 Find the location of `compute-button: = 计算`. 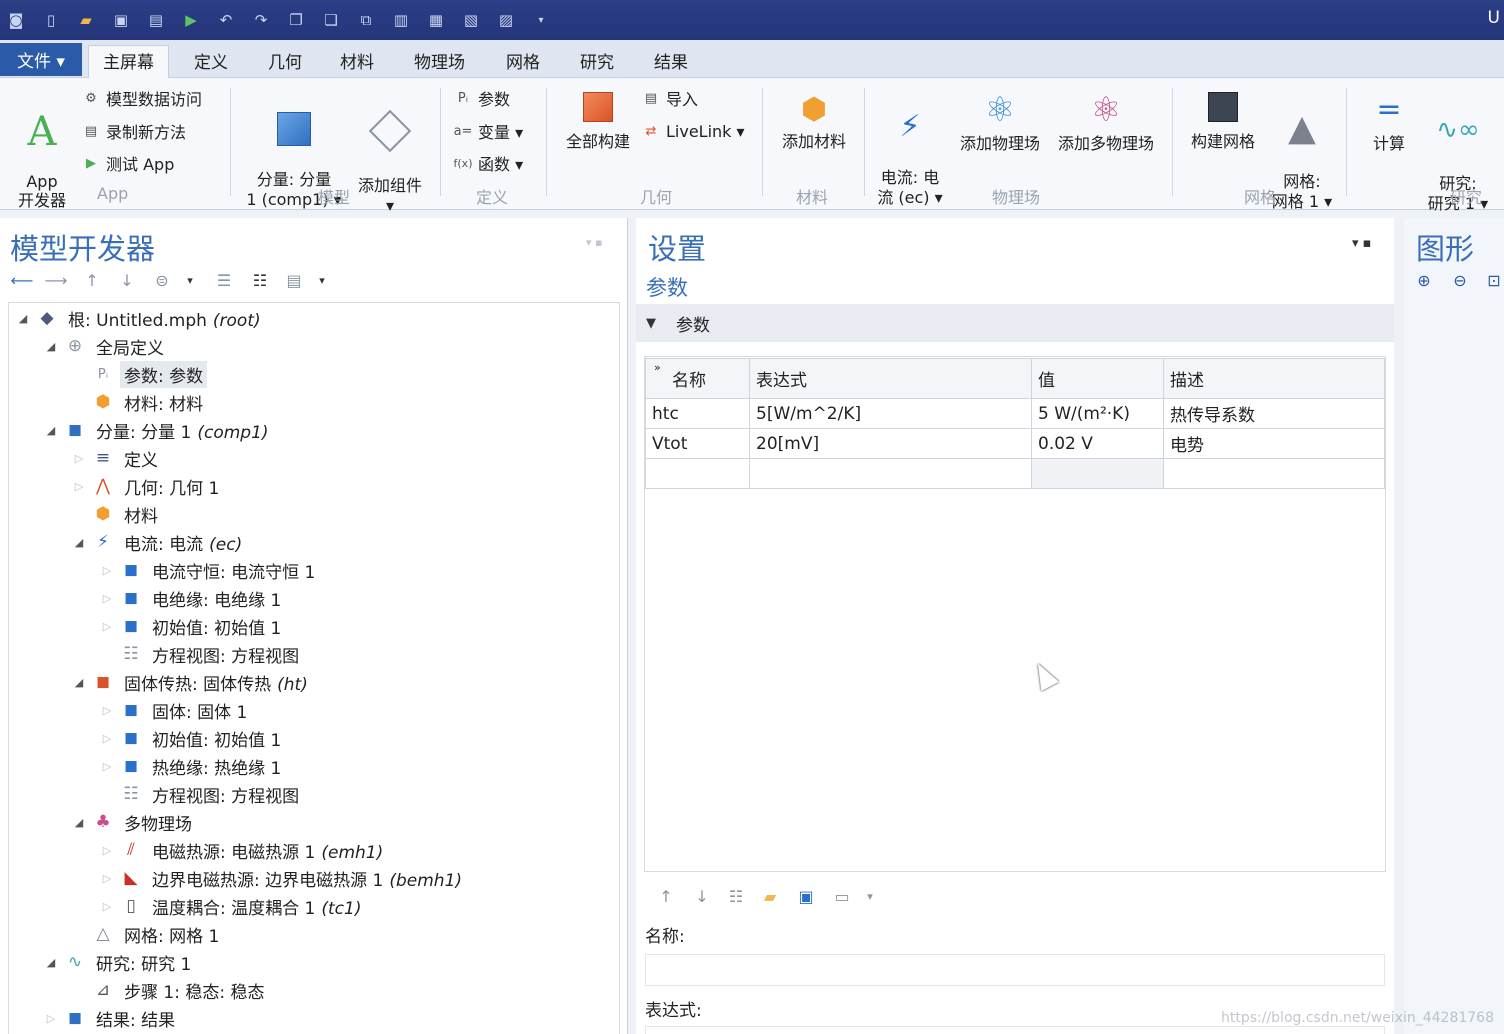

compute-button: = 计算 is located at coordinates (1389, 122).